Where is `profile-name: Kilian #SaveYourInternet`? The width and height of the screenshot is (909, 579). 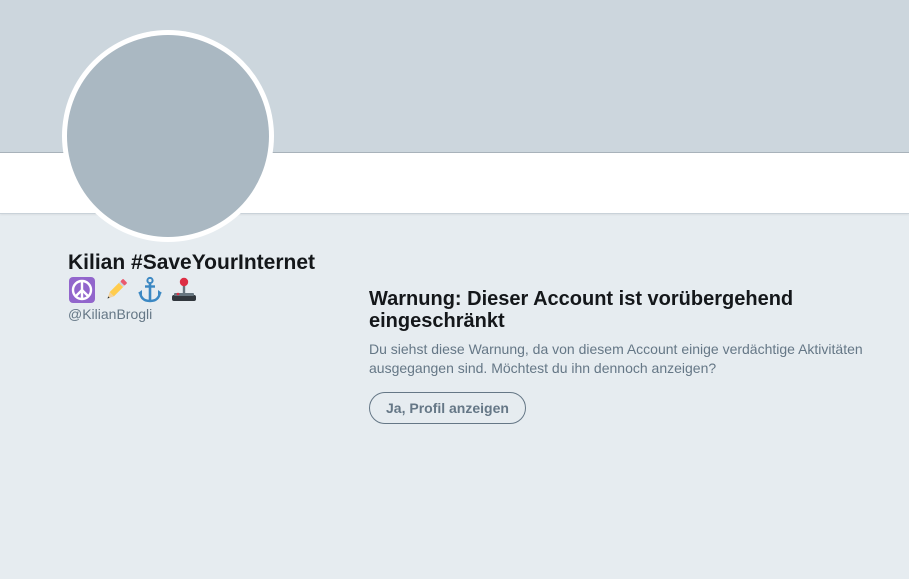
profile-name: Kilian #SaveYourInternet is located at coordinates (192, 262).